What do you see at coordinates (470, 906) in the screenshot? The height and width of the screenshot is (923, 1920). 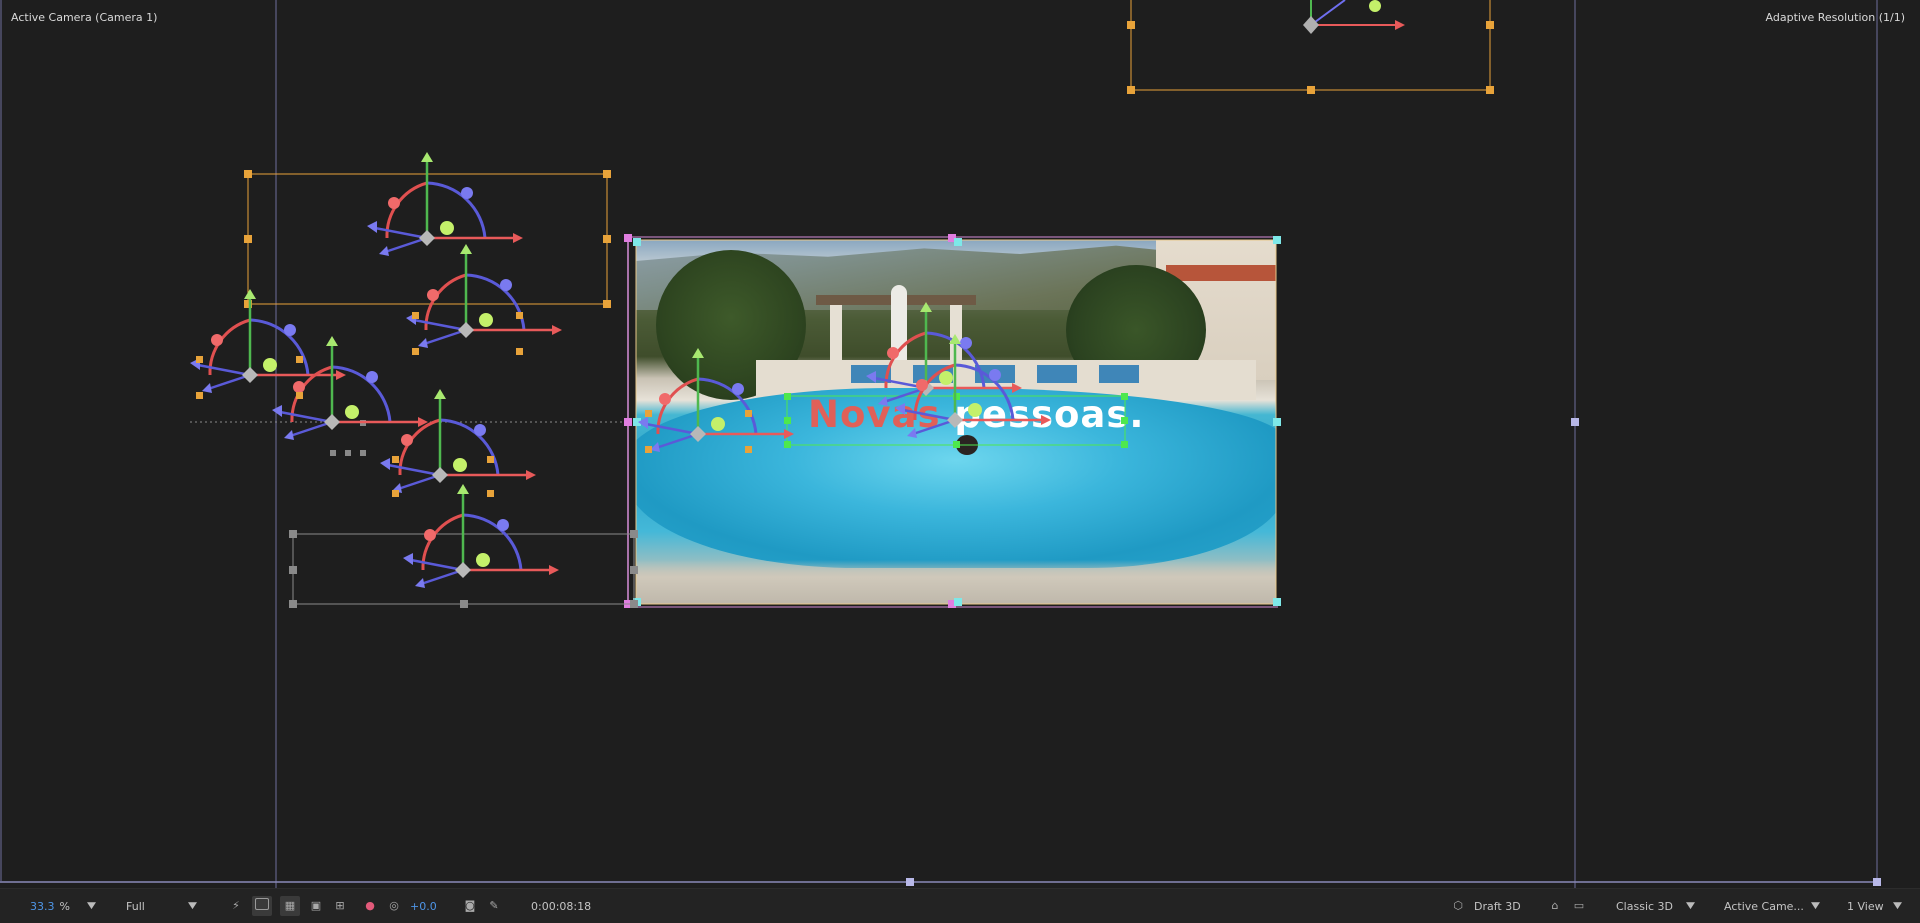 I see `snapshot-icon: ◙` at bounding box center [470, 906].